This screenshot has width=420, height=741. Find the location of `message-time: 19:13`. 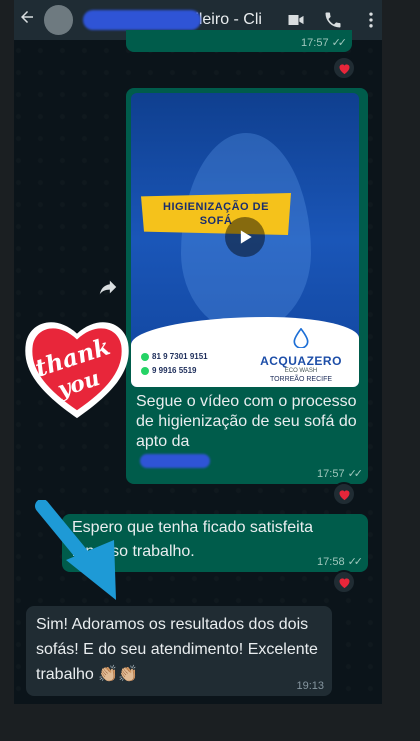

message-time: 19:13 is located at coordinates (310, 686).